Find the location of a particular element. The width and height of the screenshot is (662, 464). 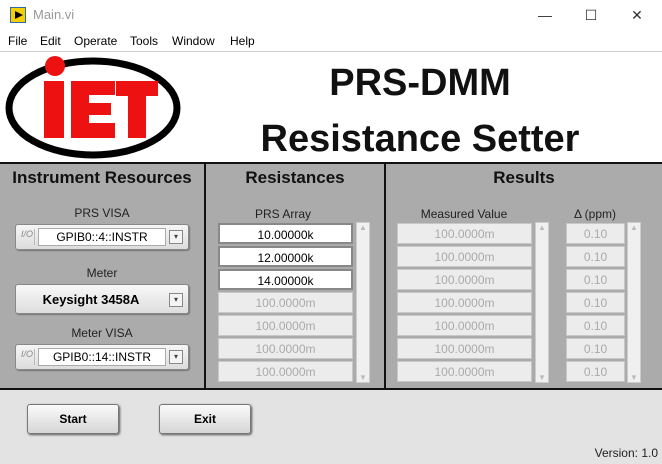

menu-help: Help is located at coordinates (242, 41).